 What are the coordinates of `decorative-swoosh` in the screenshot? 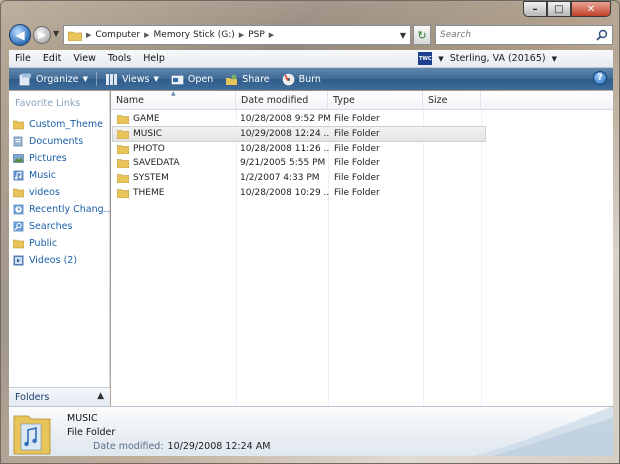 It's located at (543, 431).